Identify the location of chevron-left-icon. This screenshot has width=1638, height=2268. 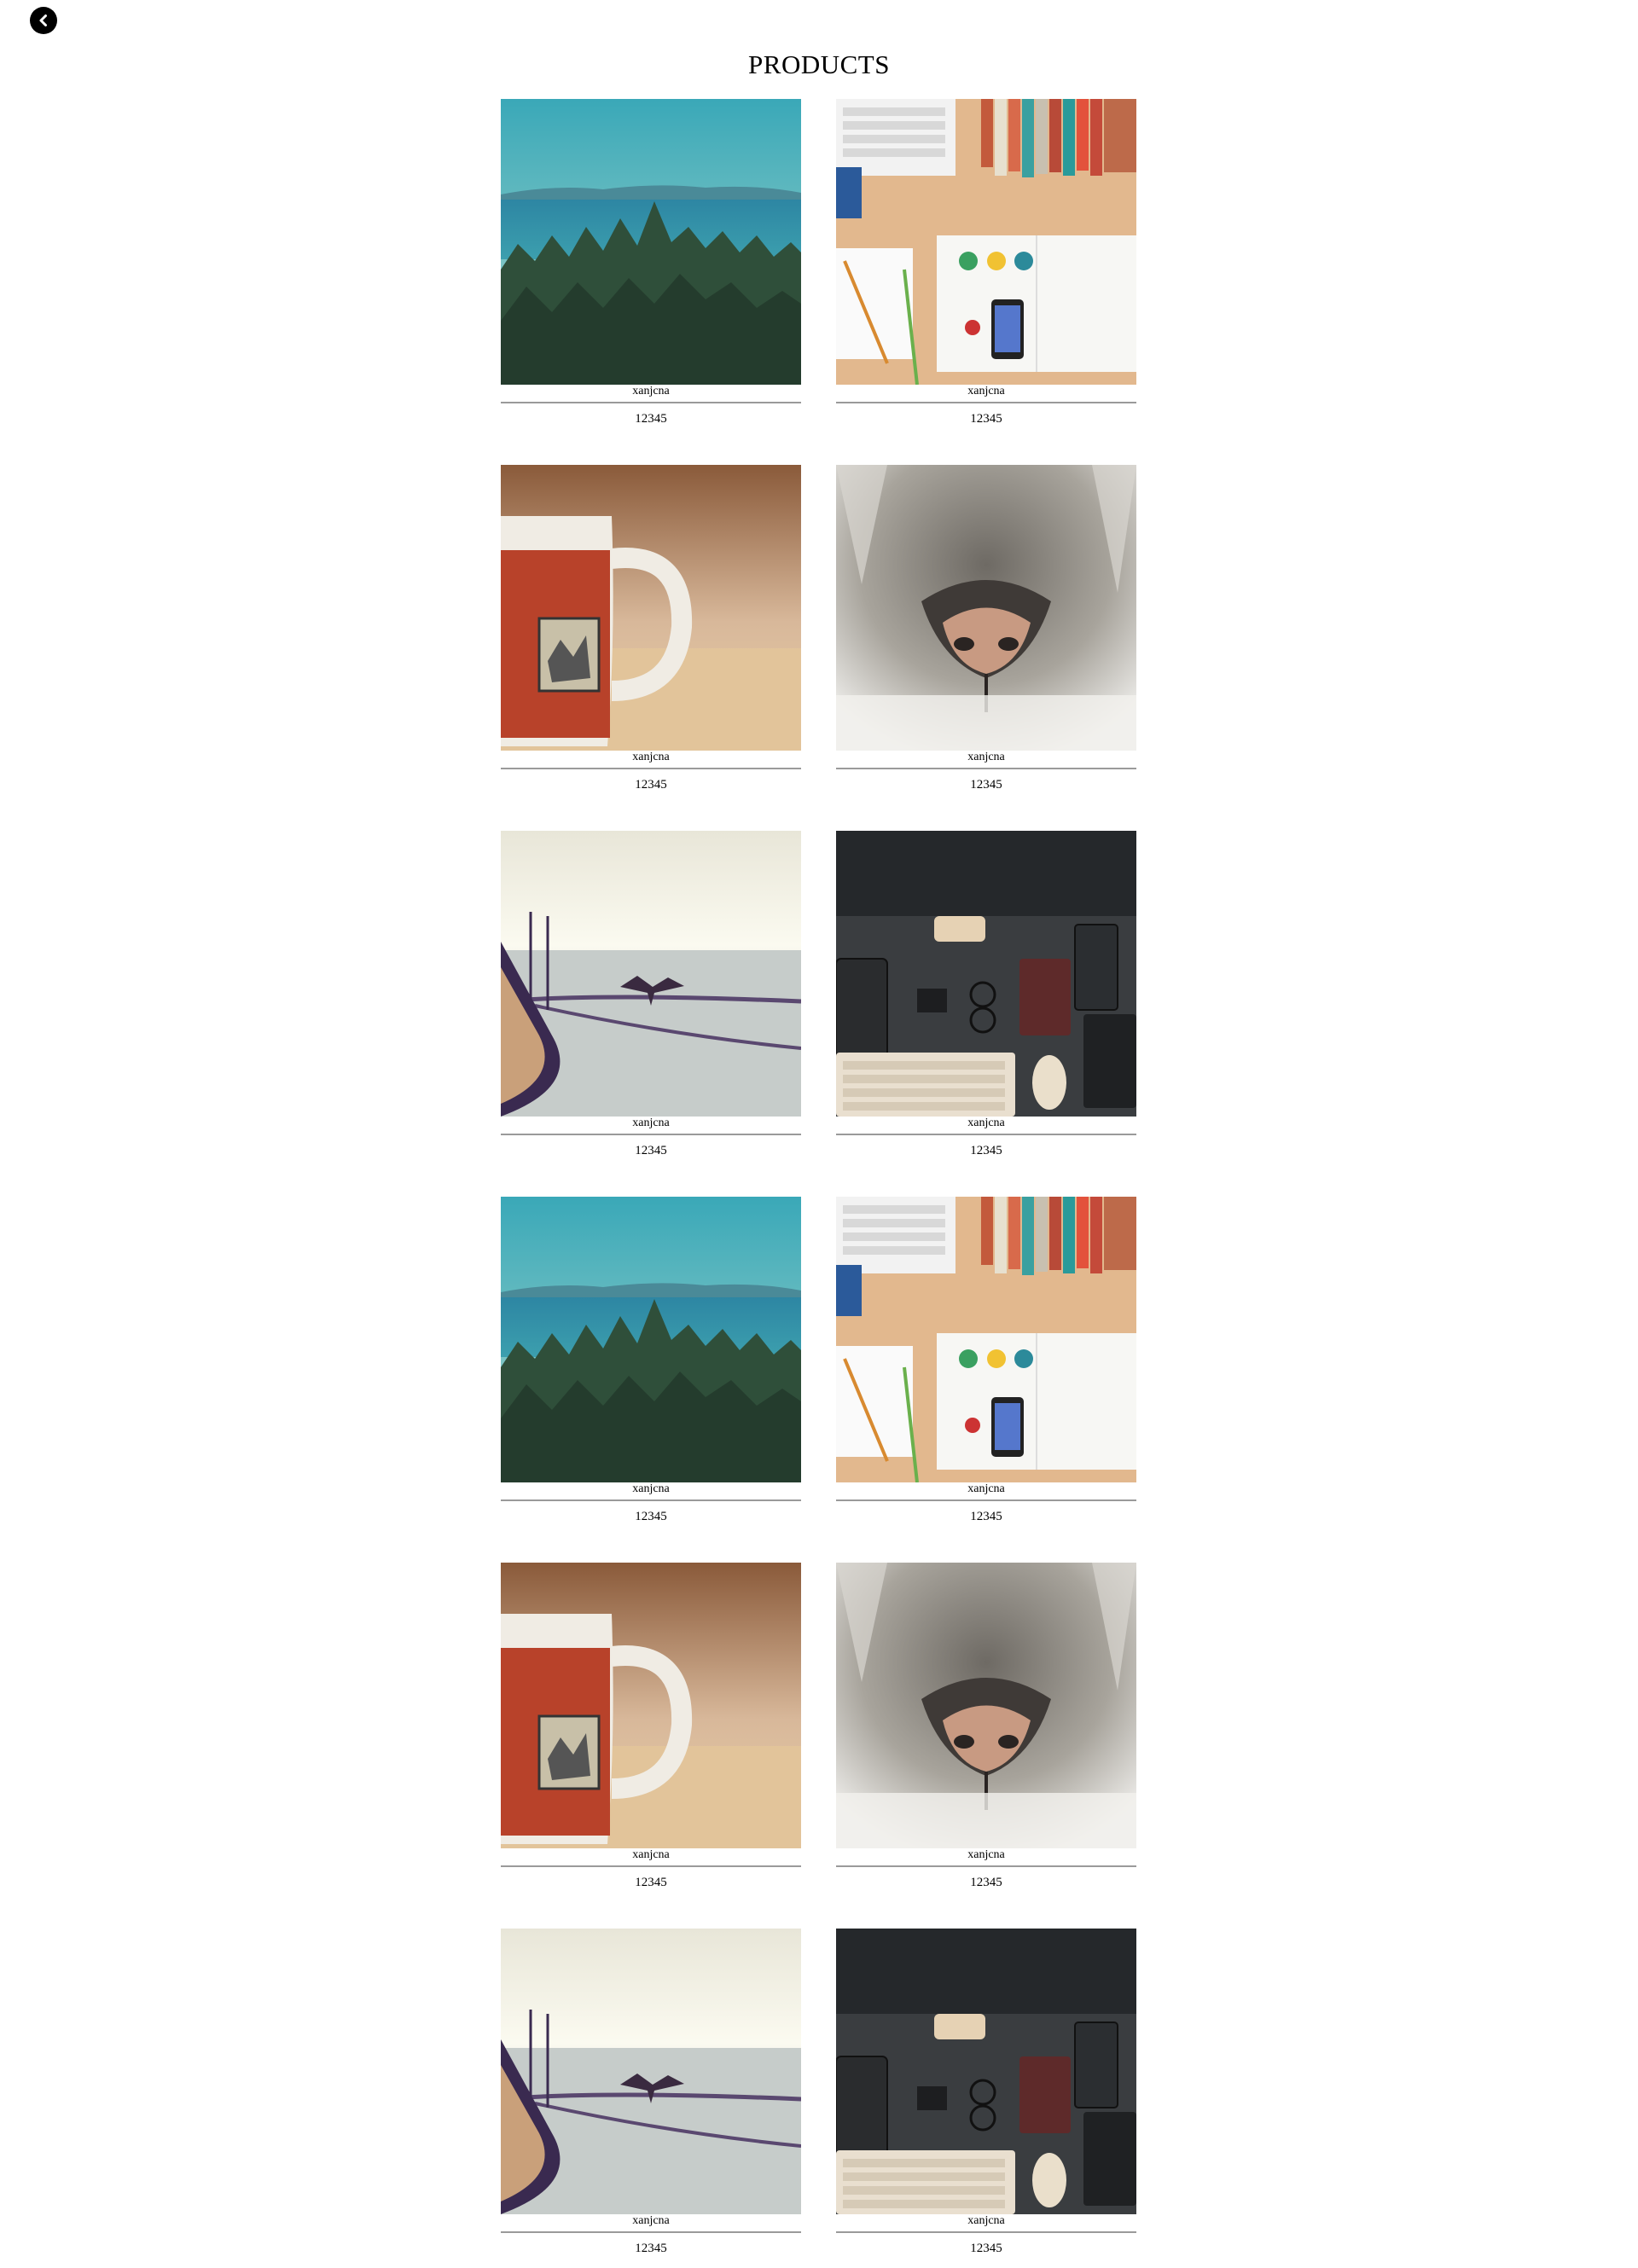
(43, 20).